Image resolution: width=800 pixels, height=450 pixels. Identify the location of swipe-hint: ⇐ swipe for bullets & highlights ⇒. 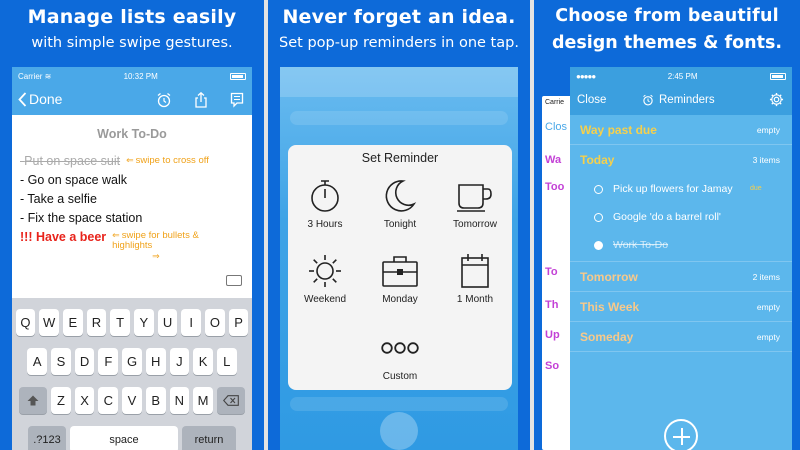
(155, 245).